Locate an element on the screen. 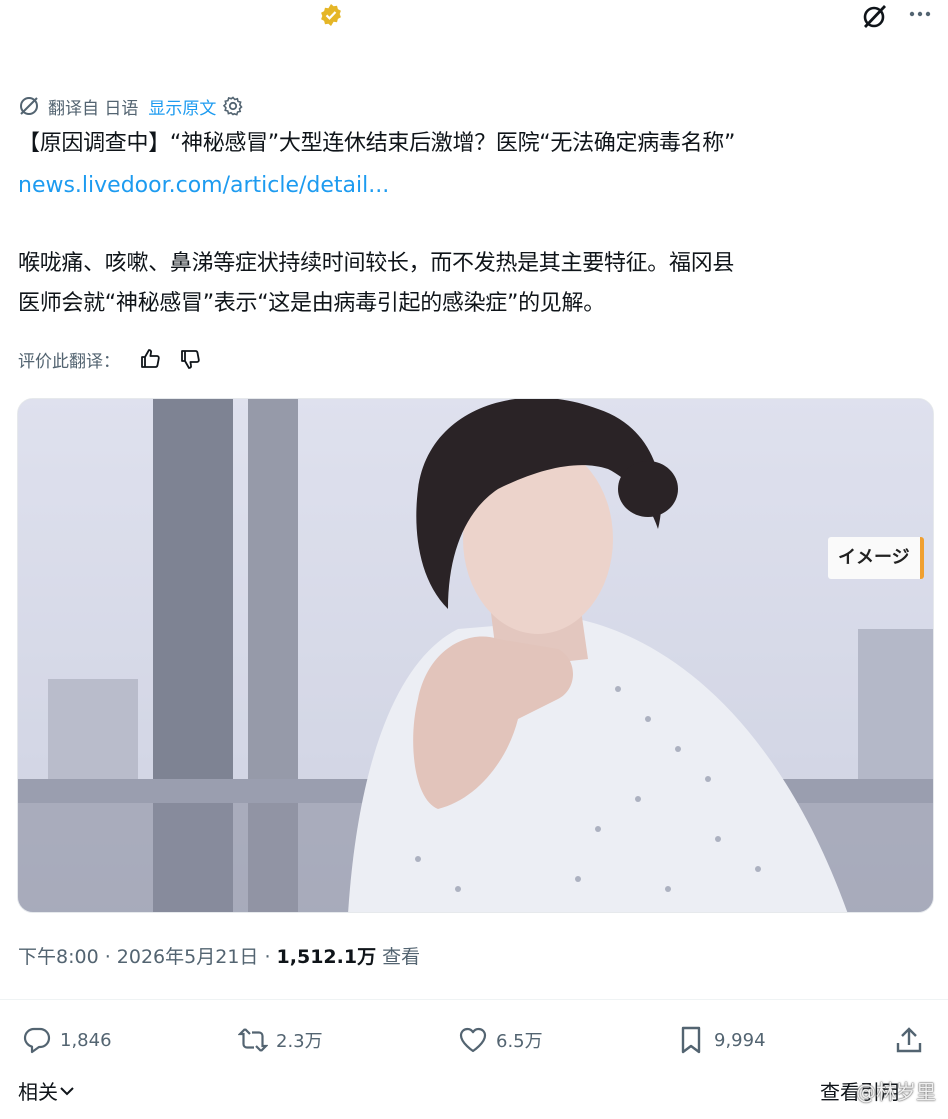  translation-row: 翻译自 日语 显示原文 is located at coordinates (131, 106).